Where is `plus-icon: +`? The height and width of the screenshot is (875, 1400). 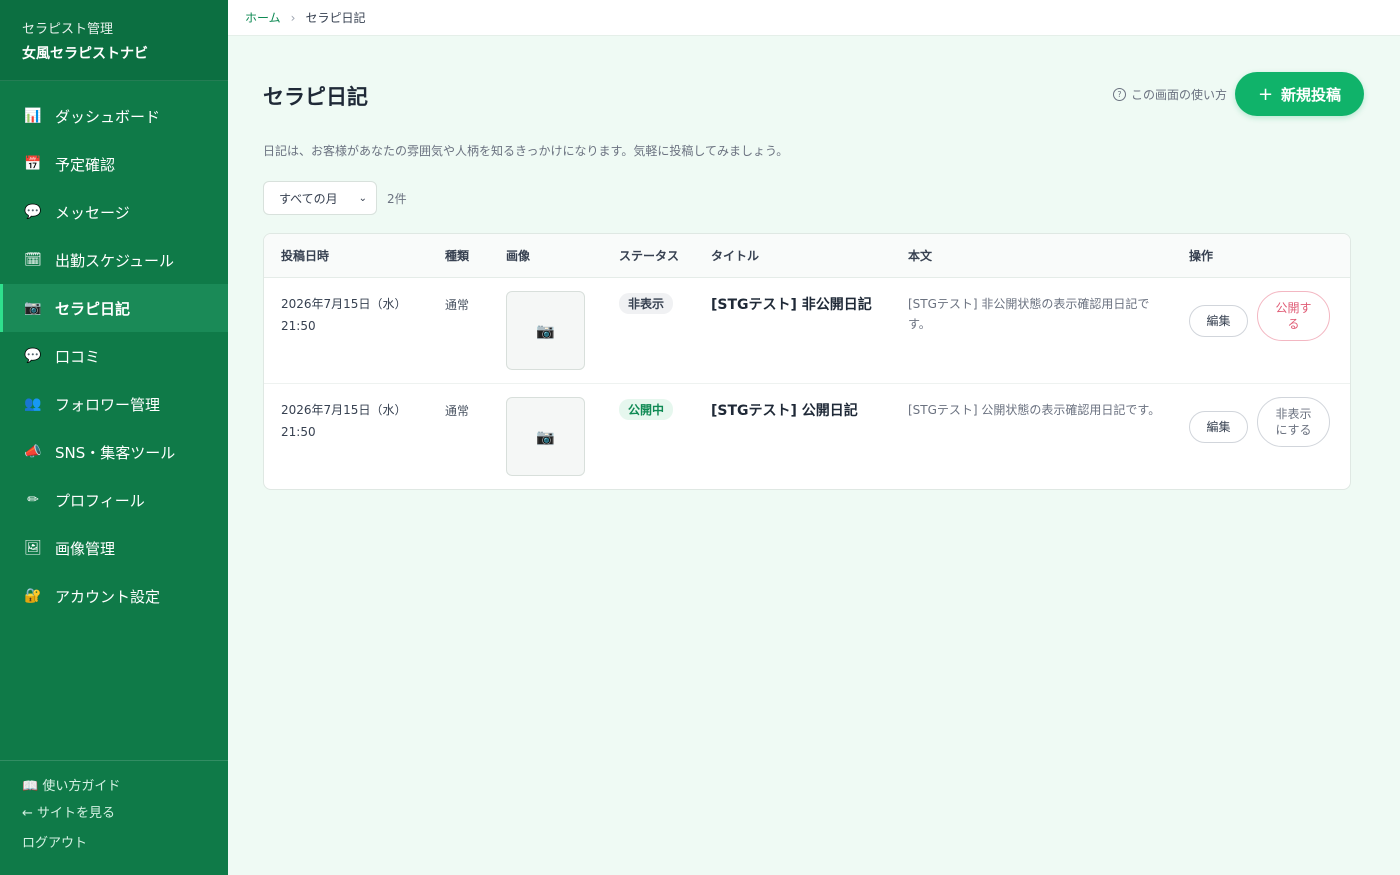
plus-icon: + is located at coordinates (1265, 94).